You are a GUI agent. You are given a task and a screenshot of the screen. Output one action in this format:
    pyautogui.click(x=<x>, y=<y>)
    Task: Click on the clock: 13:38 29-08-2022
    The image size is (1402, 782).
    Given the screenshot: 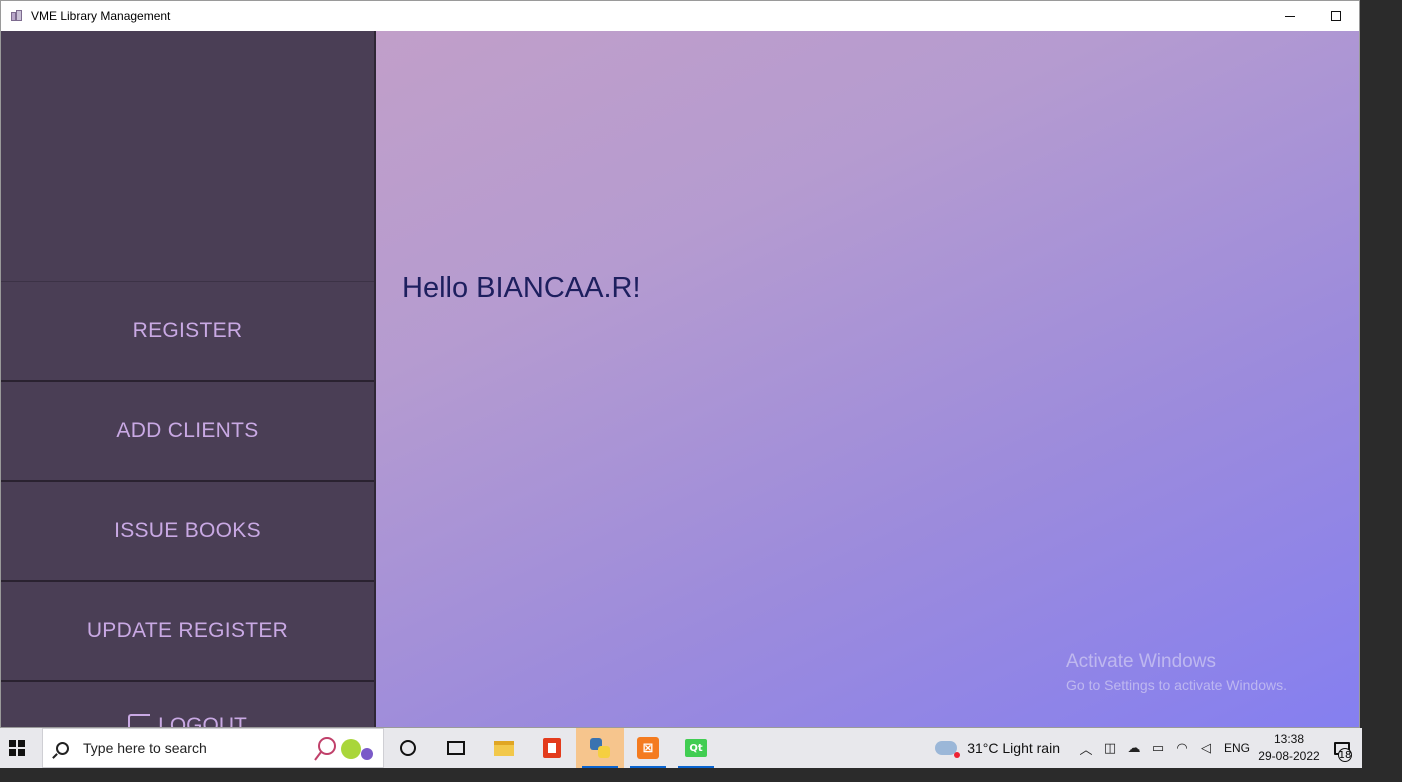 What is the action you would take?
    pyautogui.click(x=1289, y=748)
    